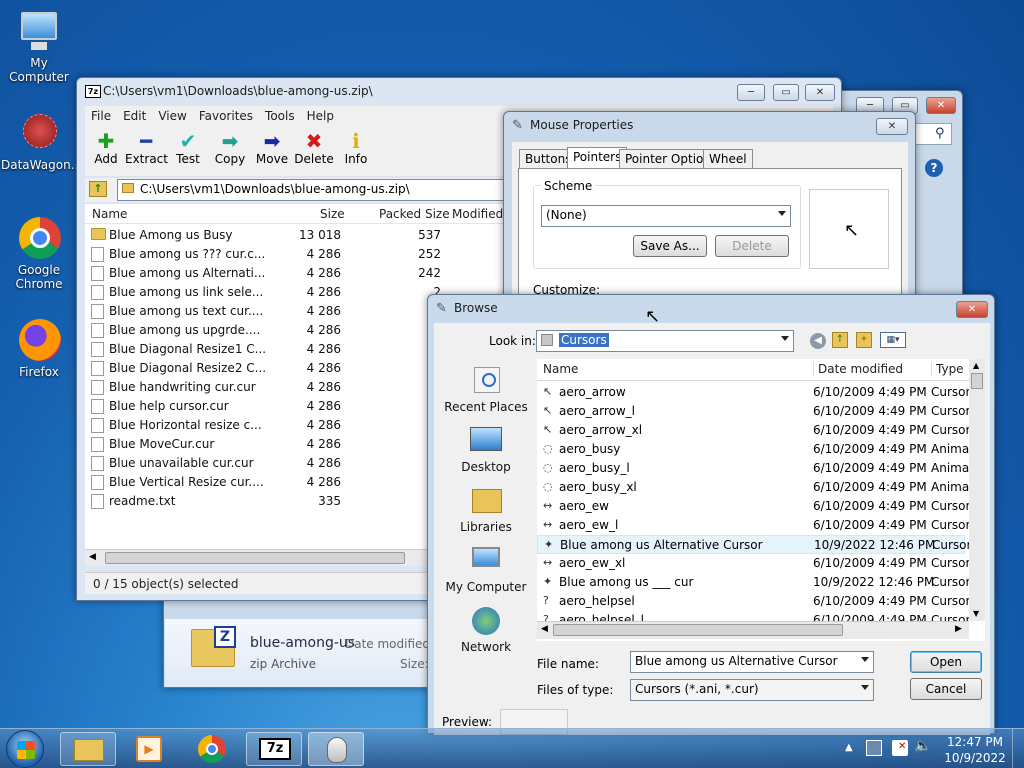 This screenshot has height=768, width=1024. I want to click on menu-tools: Tools, so click(280, 116).